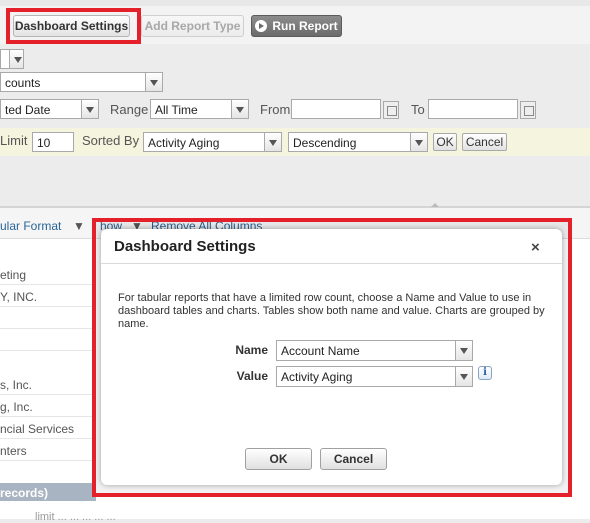  I want to click on info-icon: i, so click(485, 373).